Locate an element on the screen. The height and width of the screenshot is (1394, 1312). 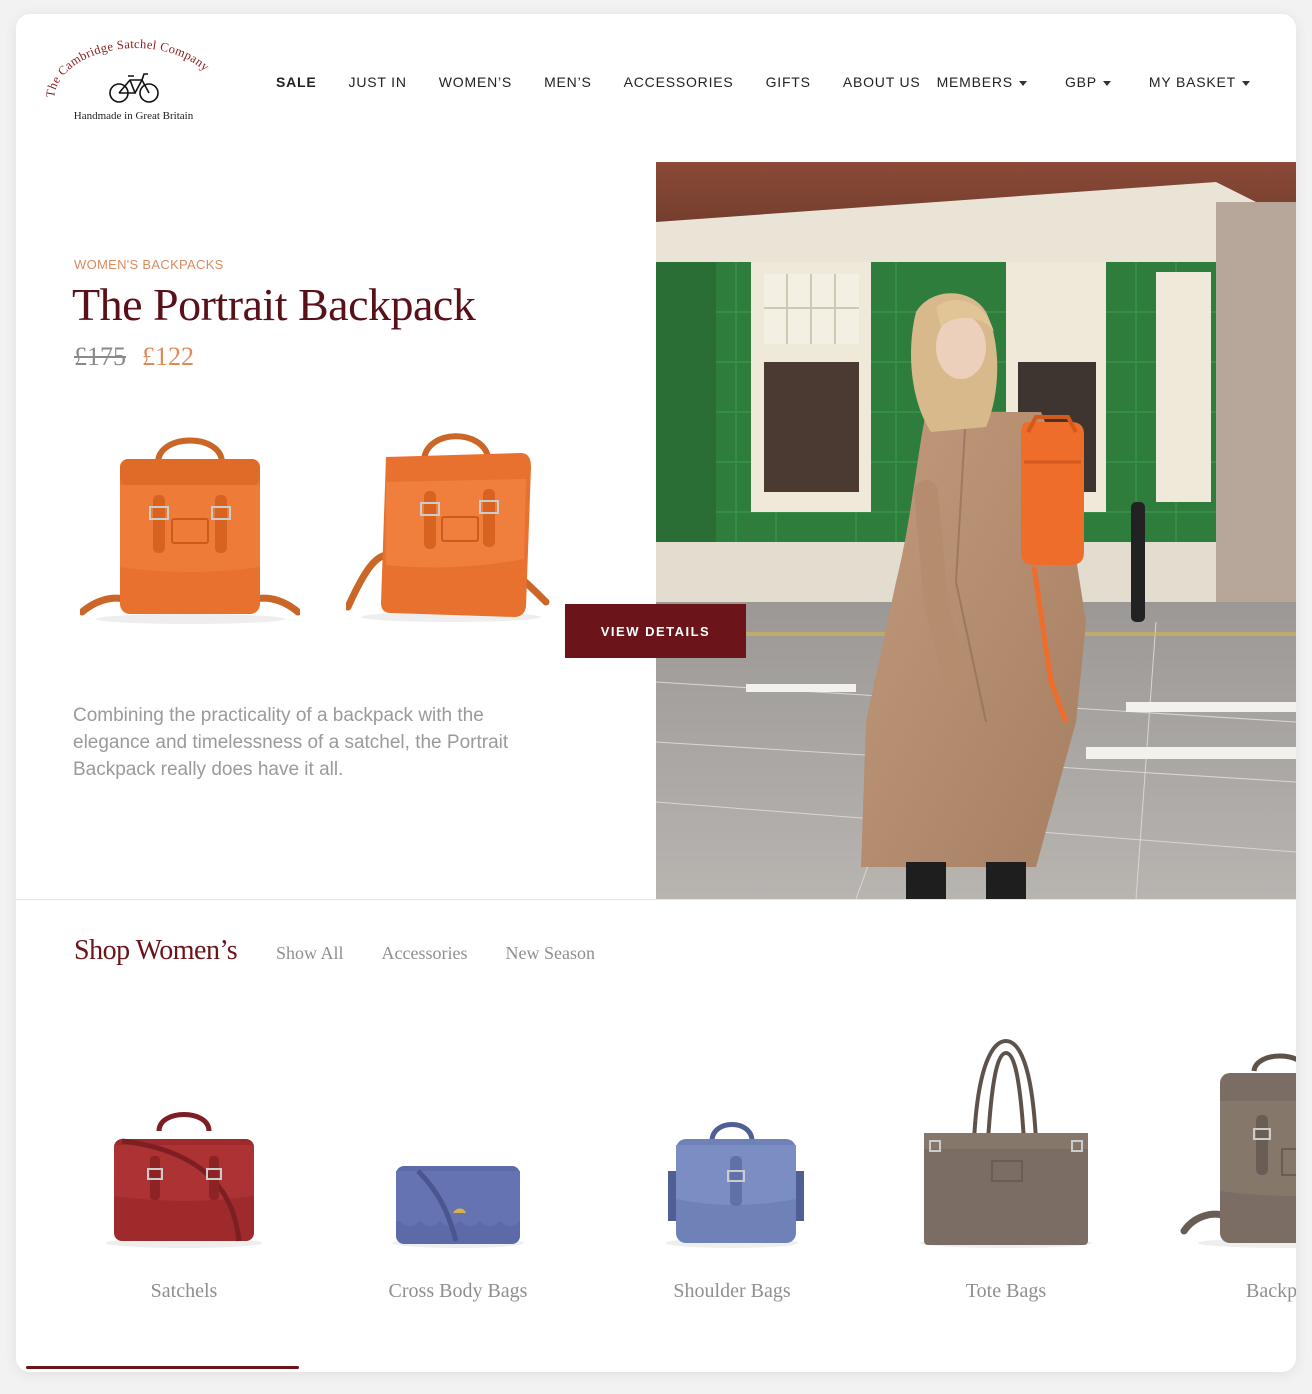
category-tote-bags: Tote Bags is located at coordinates (1006, 1171).